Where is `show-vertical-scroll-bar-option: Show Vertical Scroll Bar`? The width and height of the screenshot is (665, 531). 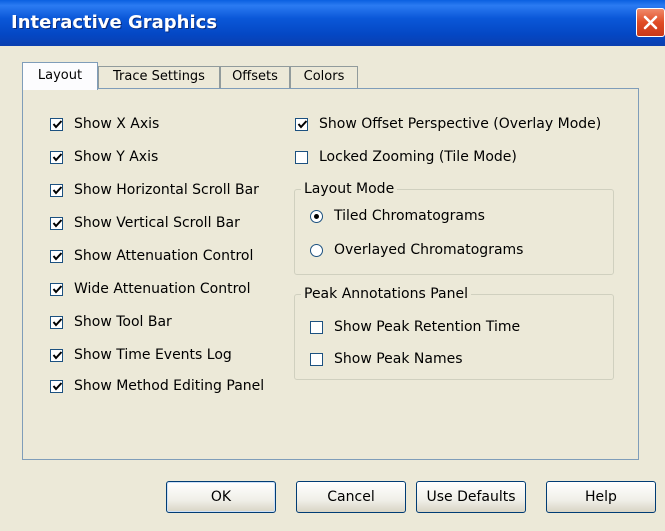
show-vertical-scroll-bar-option: Show Vertical Scroll Bar is located at coordinates (145, 223).